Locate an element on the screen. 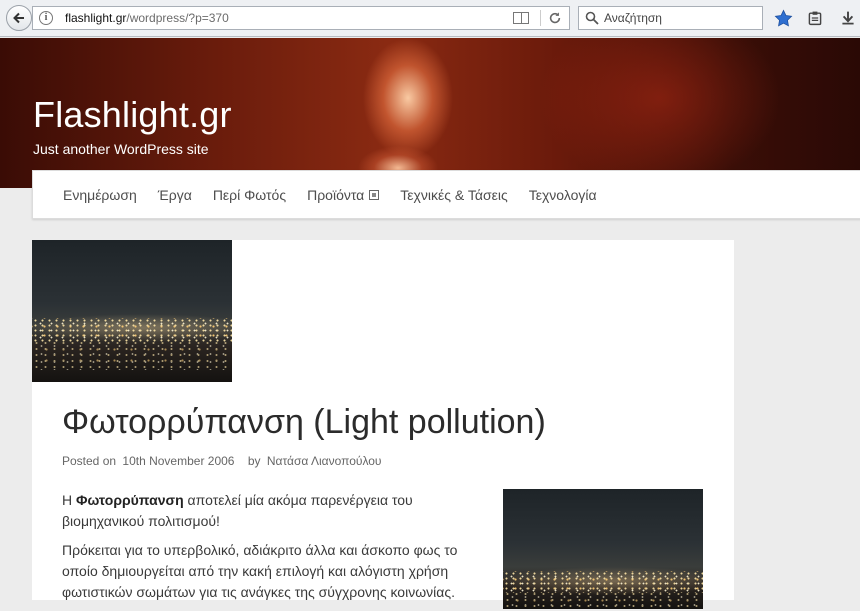 This screenshot has width=860, height=611. nav-item-erga: Έργα is located at coordinates (175, 195).